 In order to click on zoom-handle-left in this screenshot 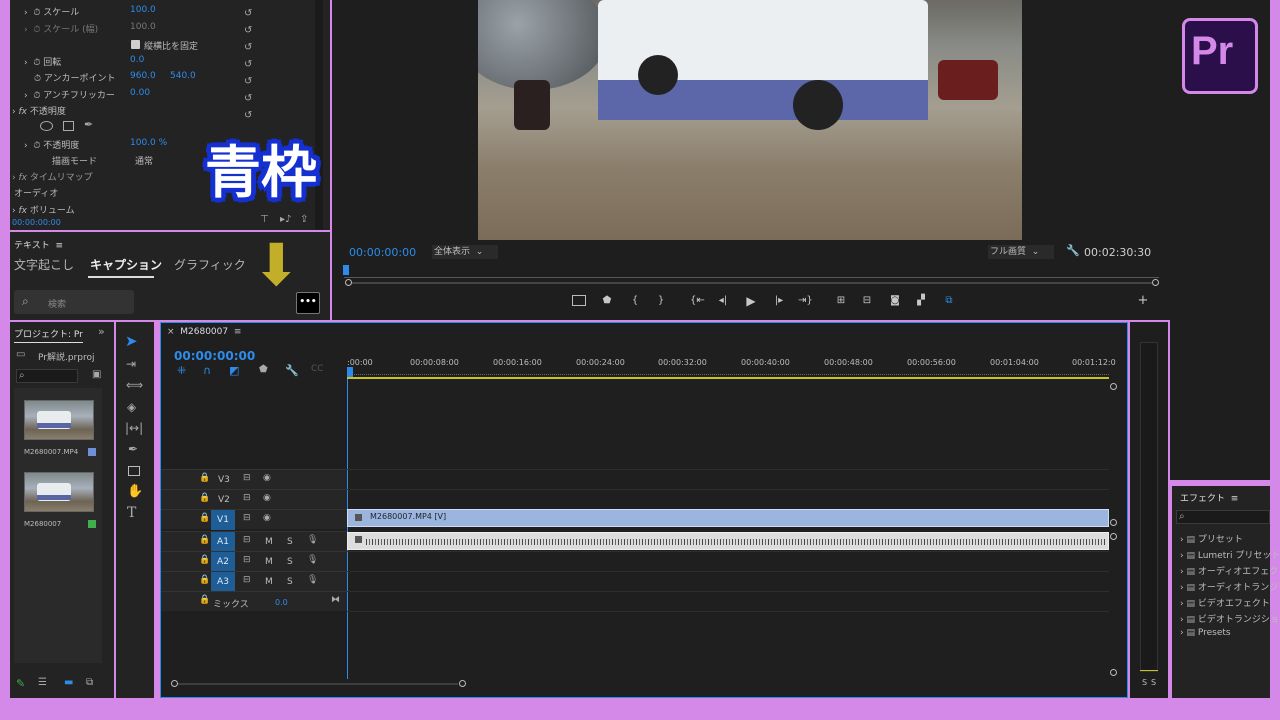, I will do `click(348, 282)`.